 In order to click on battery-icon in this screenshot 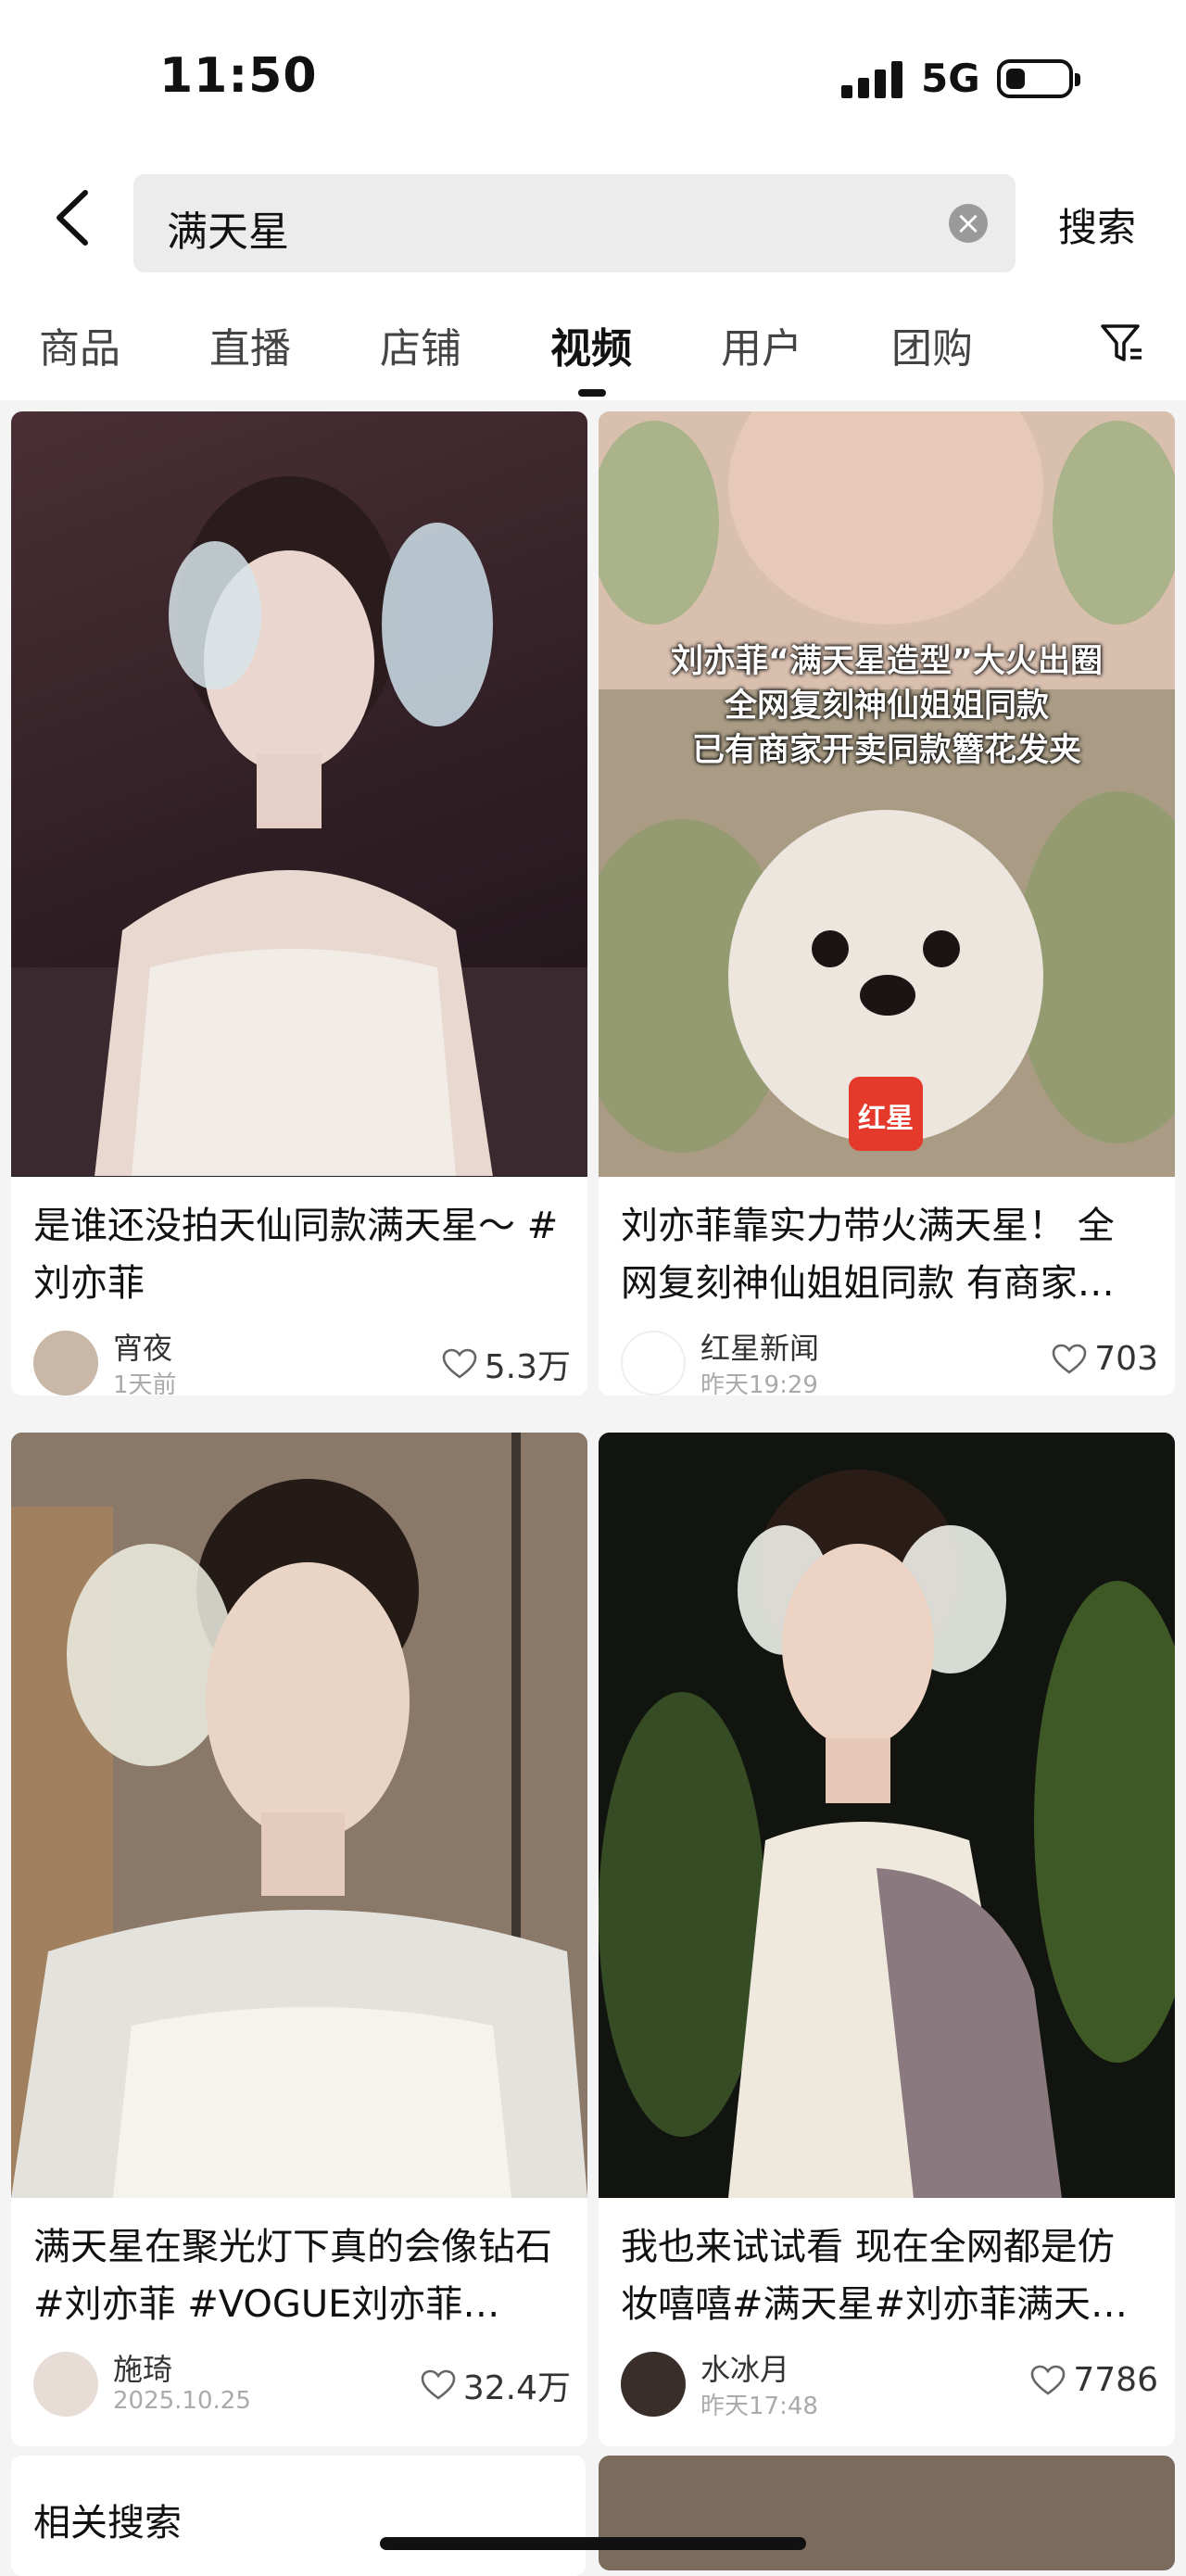, I will do `click(1038, 78)`.